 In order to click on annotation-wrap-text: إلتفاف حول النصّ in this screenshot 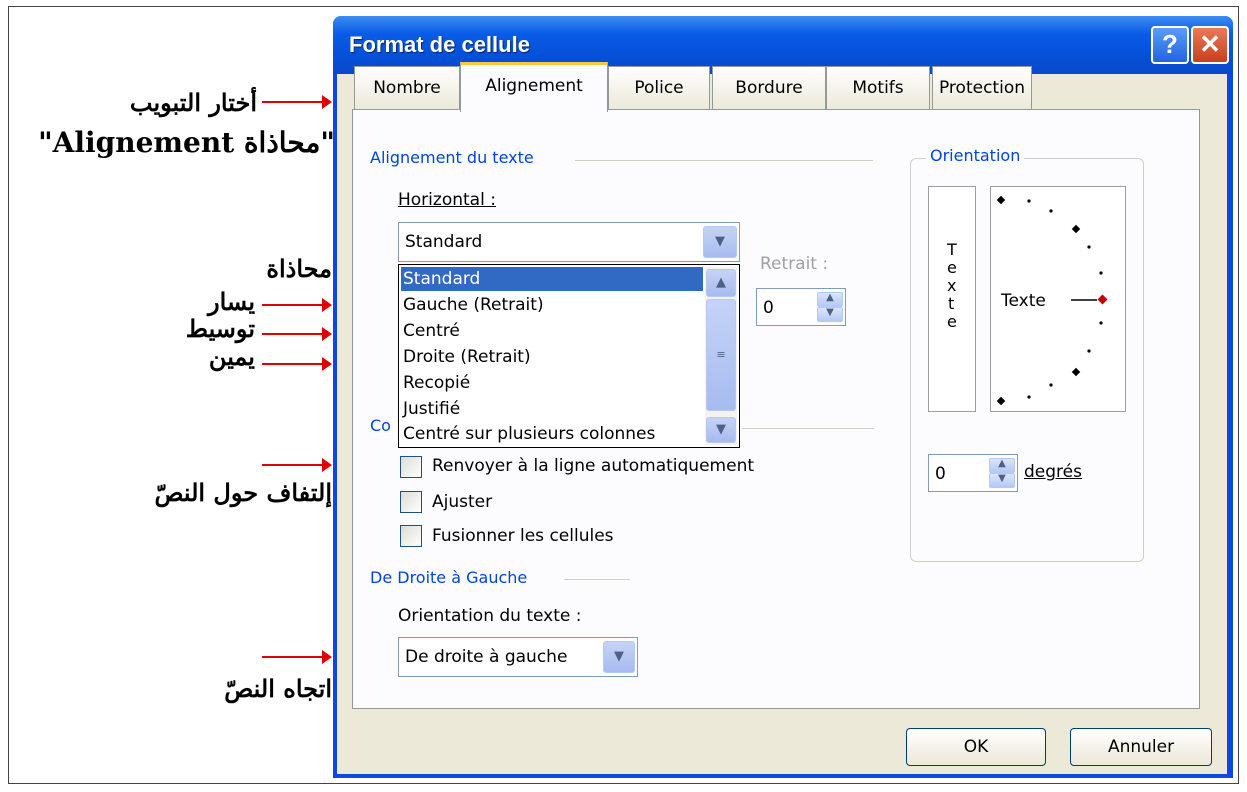, I will do `click(243, 492)`.